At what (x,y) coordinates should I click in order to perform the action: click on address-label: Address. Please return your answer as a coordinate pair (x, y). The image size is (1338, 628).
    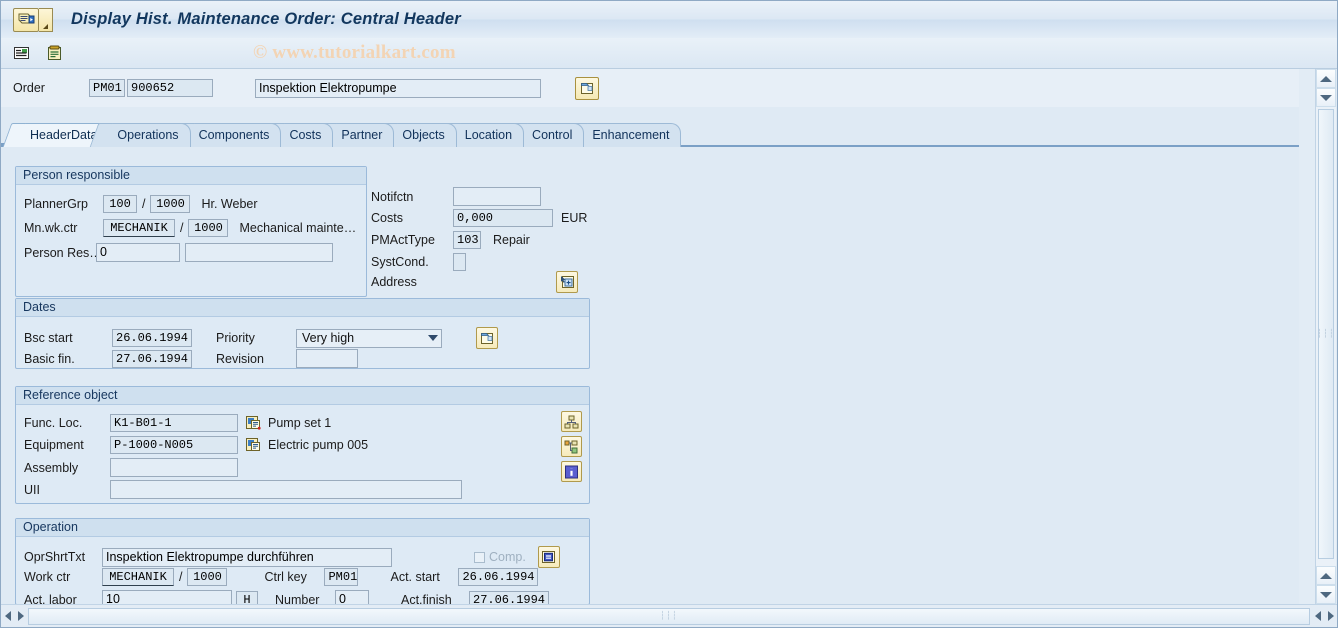
    Looking at the image, I should click on (394, 282).